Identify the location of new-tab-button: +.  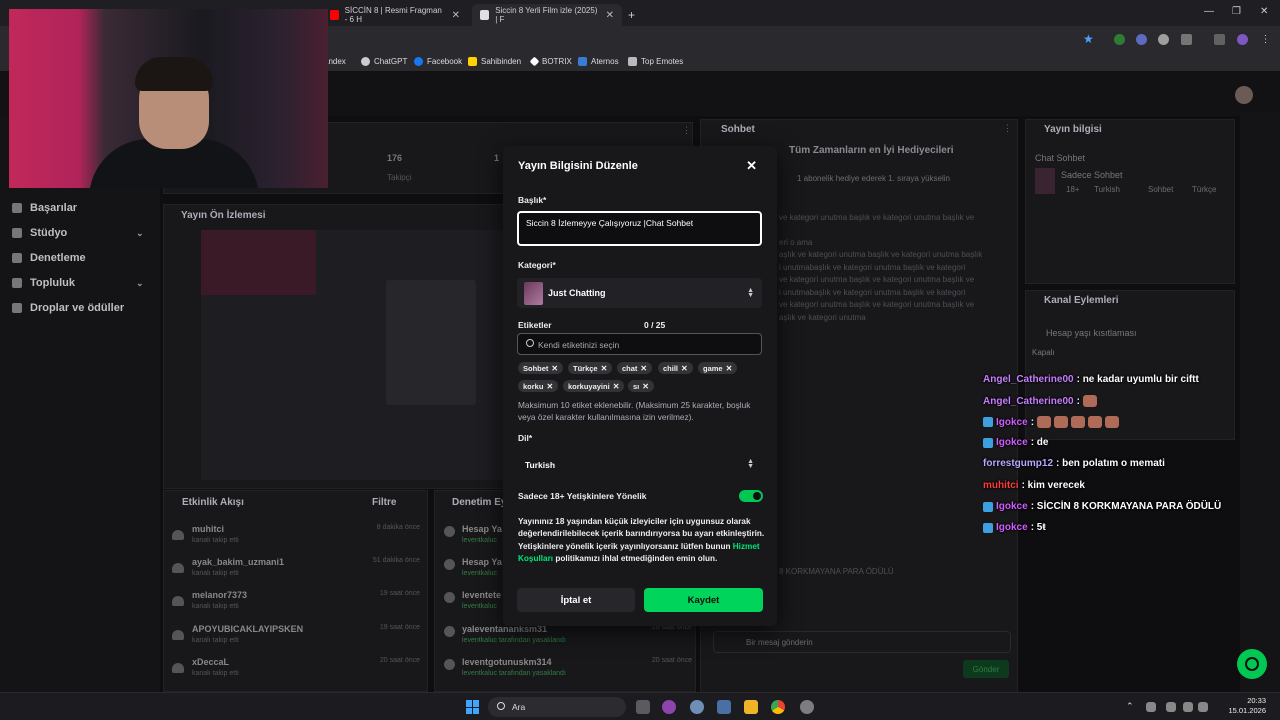
(631, 15).